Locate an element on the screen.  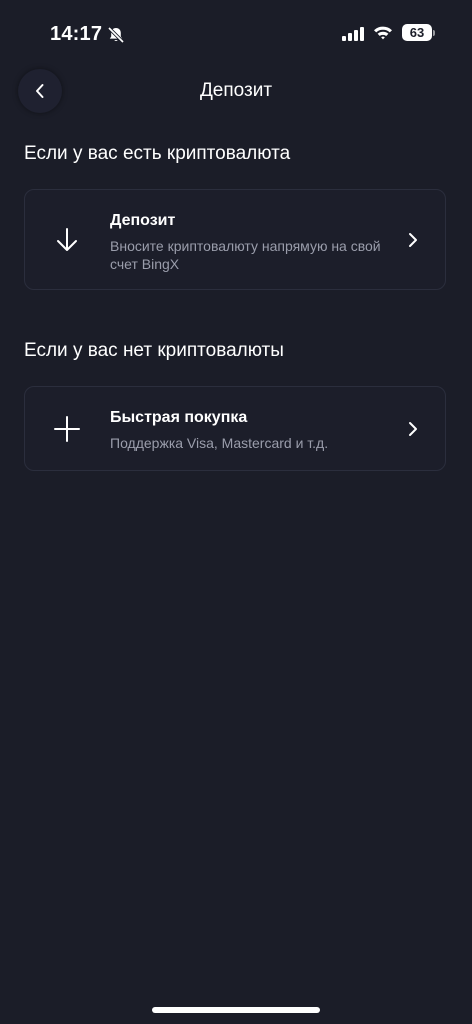
arrow-down-icon is located at coordinates (67, 240).